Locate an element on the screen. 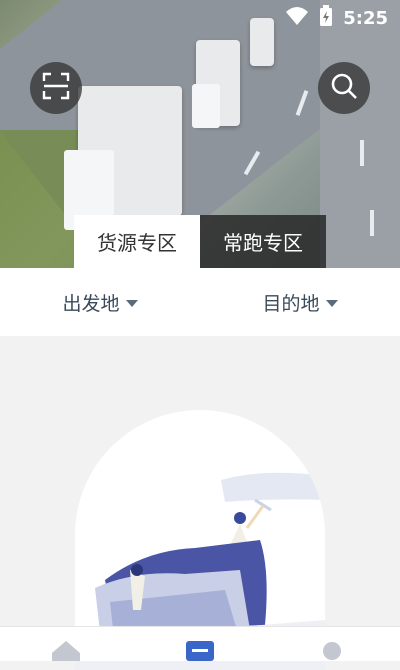 The image size is (400, 670). bottom-navigation is located at coordinates (200, 643).